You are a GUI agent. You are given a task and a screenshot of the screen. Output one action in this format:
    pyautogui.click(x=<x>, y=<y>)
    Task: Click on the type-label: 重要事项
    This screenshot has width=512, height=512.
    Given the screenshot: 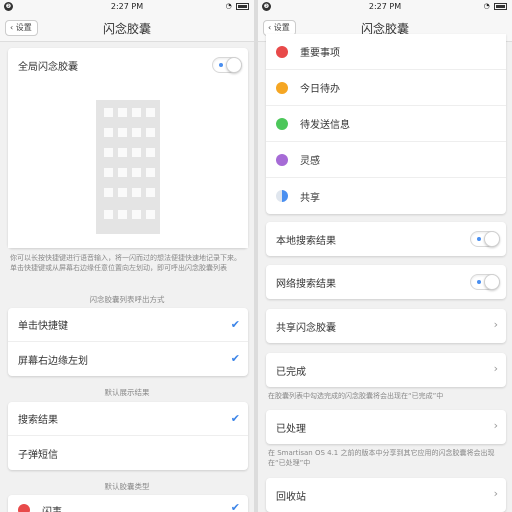 What is the action you would take?
    pyautogui.click(x=320, y=53)
    